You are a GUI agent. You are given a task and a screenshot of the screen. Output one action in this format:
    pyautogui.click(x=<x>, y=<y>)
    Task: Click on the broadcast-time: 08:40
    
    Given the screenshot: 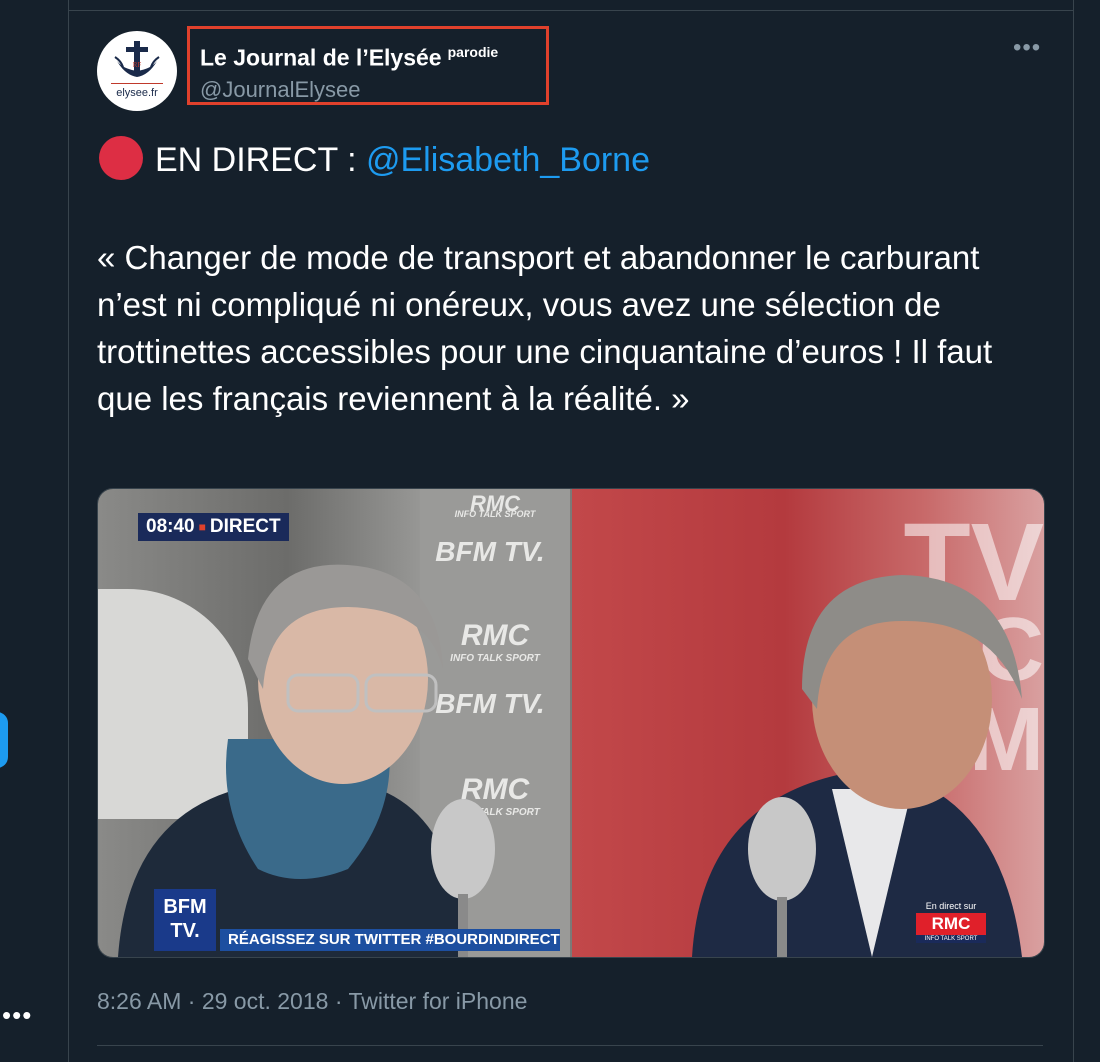 What is the action you would take?
    pyautogui.click(x=170, y=526)
    